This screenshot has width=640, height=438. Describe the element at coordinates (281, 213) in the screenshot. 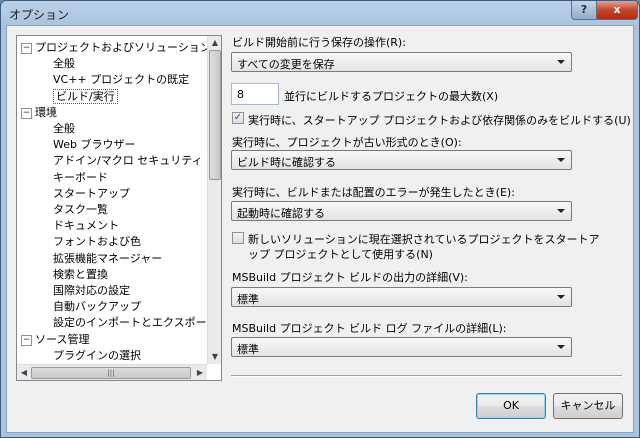

I see `build-error-value: 起動時に確認する` at that location.